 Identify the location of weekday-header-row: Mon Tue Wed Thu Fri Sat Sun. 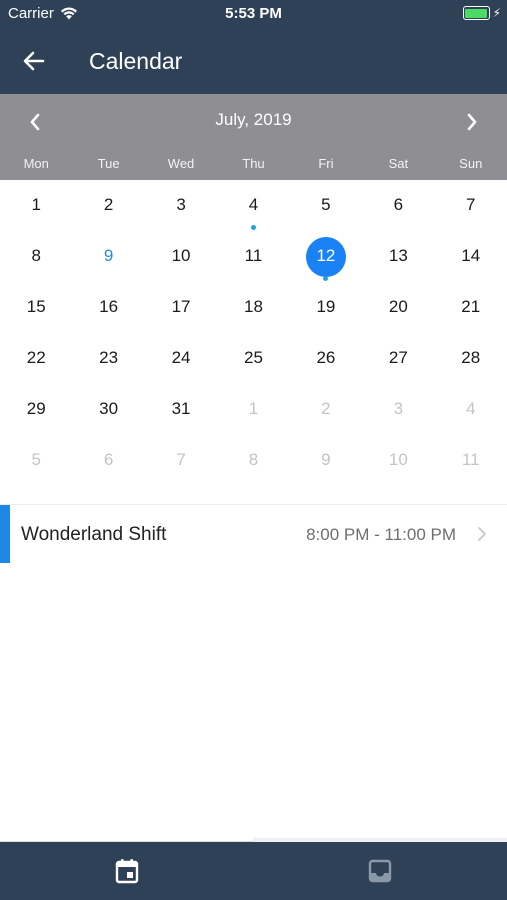
(253, 165).